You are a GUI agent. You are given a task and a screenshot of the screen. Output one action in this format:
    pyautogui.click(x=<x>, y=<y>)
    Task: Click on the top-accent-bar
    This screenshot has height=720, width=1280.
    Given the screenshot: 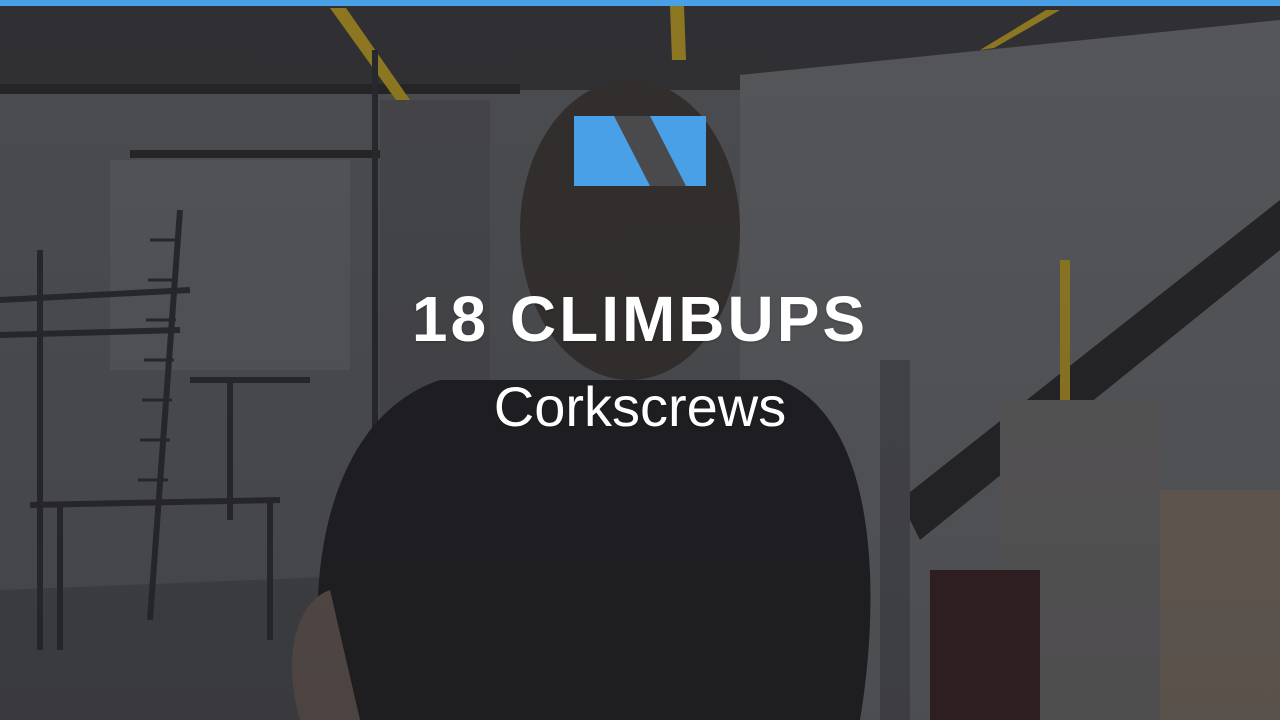 What is the action you would take?
    pyautogui.click(x=640, y=3)
    